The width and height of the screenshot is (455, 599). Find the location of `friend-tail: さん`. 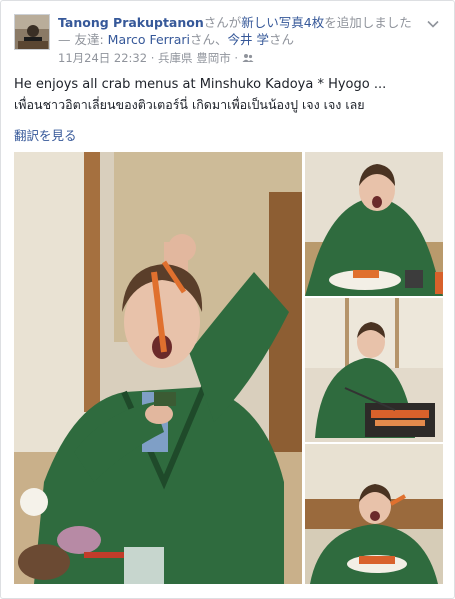

friend-tail: さん is located at coordinates (282, 39).